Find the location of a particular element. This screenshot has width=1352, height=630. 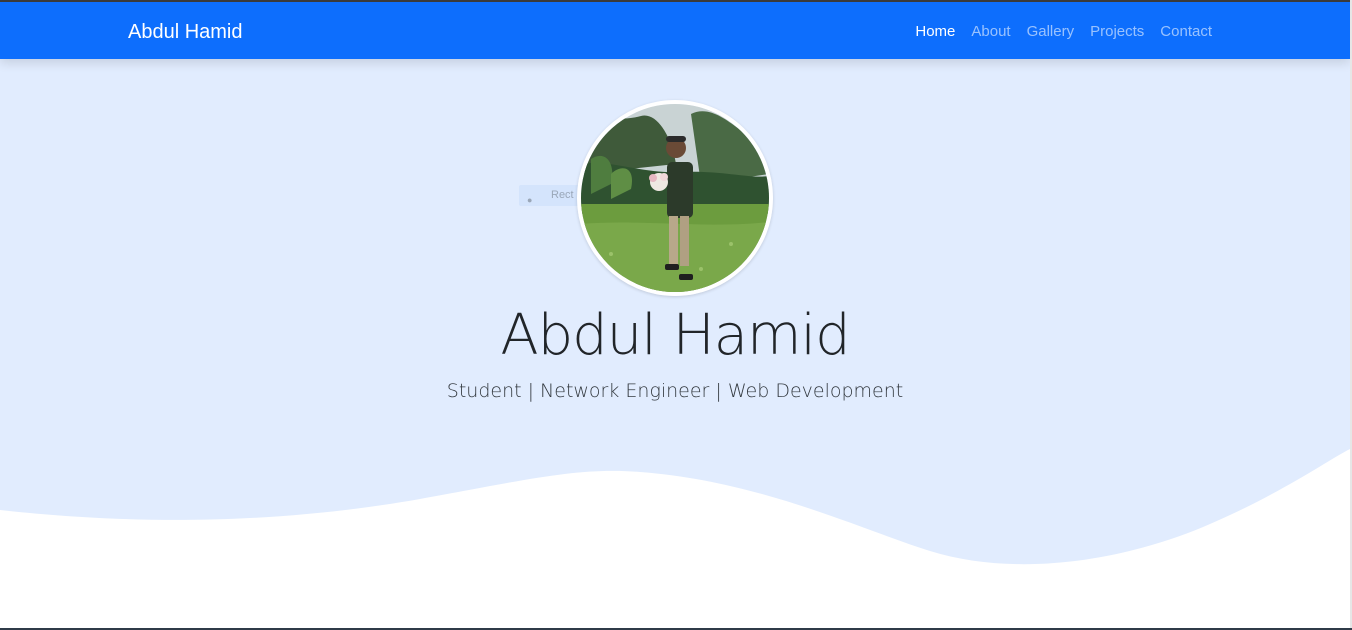

nav-link-gallery: Gallery is located at coordinates (1051, 31).